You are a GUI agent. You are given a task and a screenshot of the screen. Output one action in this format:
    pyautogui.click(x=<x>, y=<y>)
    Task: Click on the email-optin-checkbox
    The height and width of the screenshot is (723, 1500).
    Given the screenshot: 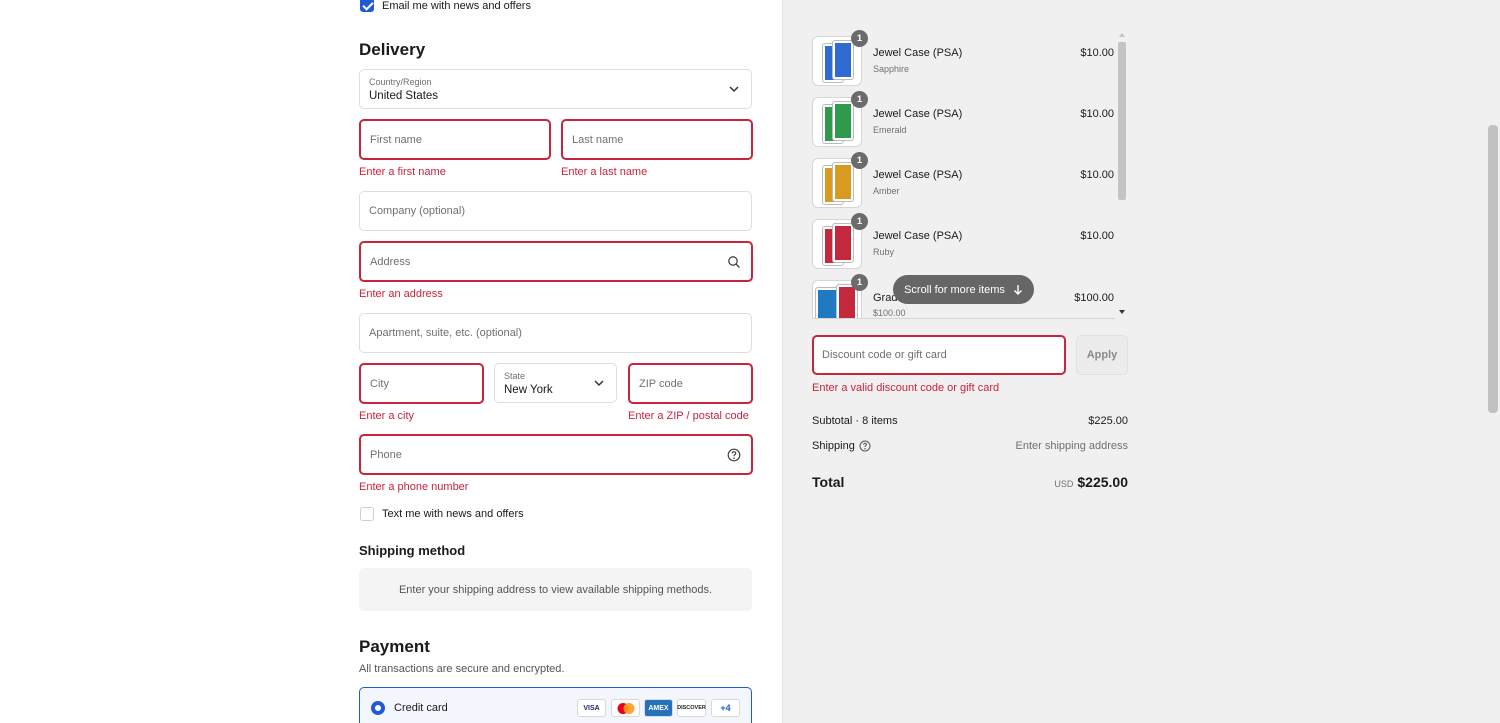 What is the action you would take?
    pyautogui.click(x=367, y=6)
    